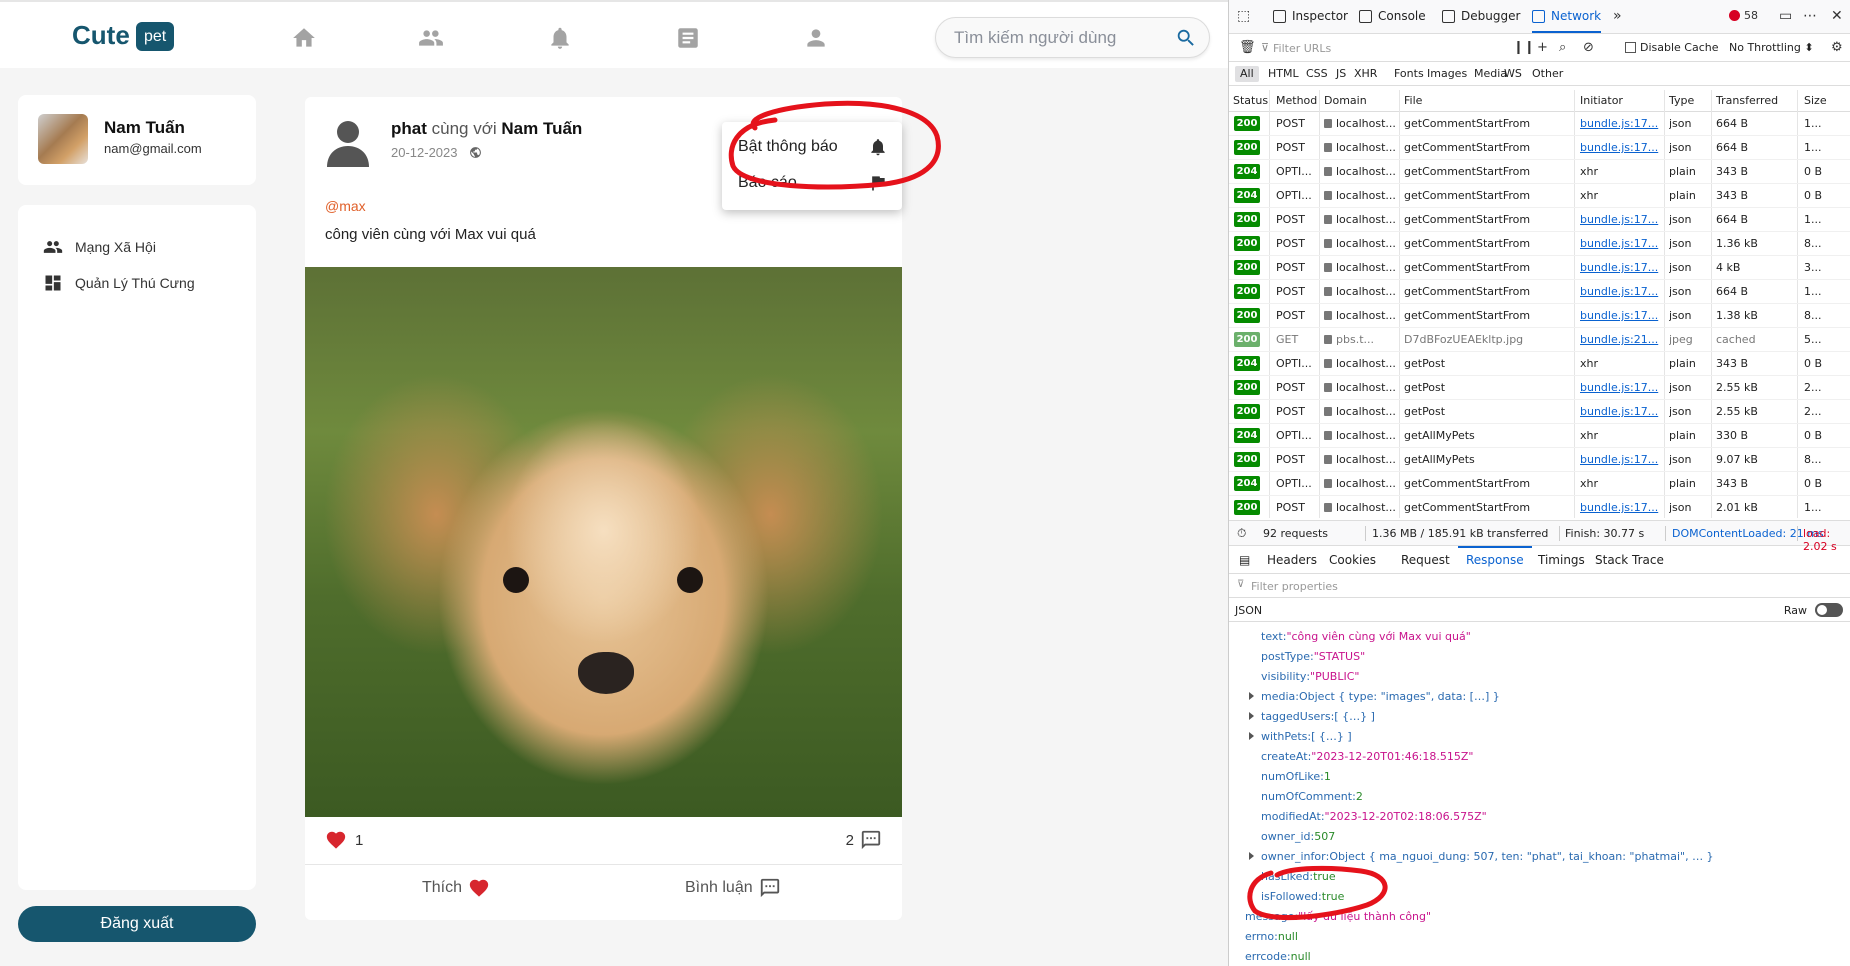 This screenshot has width=1850, height=966. Describe the element at coordinates (1059, 38) in the screenshot. I see `user-search-input` at that location.